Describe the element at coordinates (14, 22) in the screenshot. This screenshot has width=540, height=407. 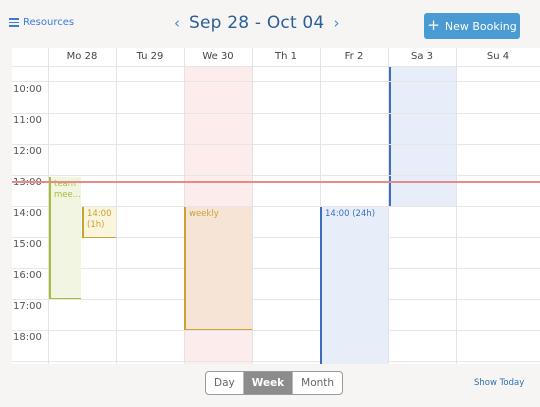
I see `list-icon` at that location.